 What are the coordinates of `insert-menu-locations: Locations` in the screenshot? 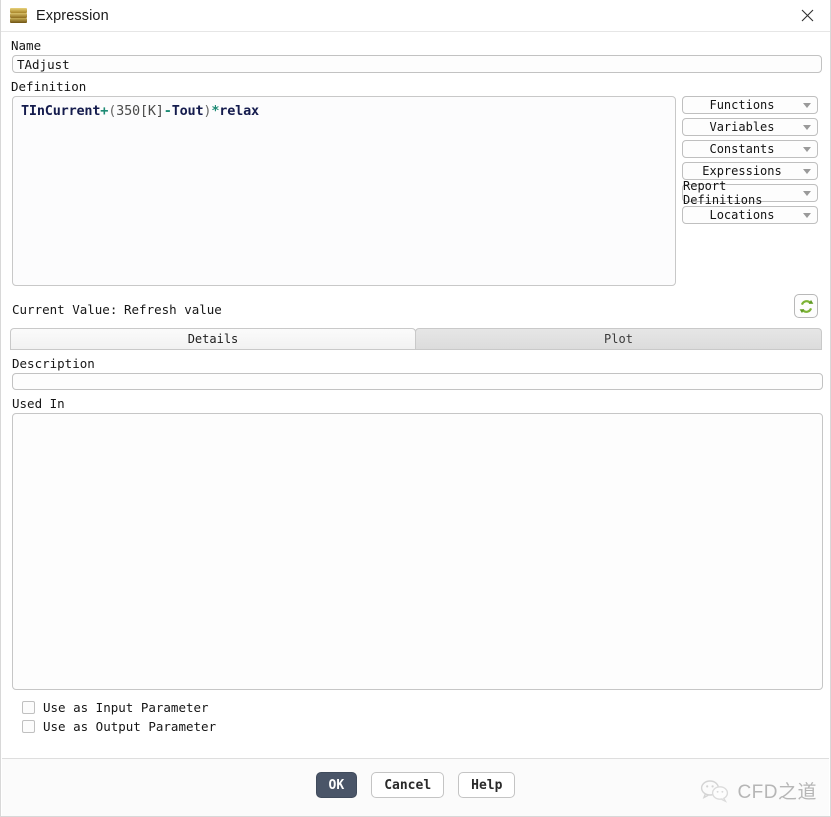 It's located at (750, 215).